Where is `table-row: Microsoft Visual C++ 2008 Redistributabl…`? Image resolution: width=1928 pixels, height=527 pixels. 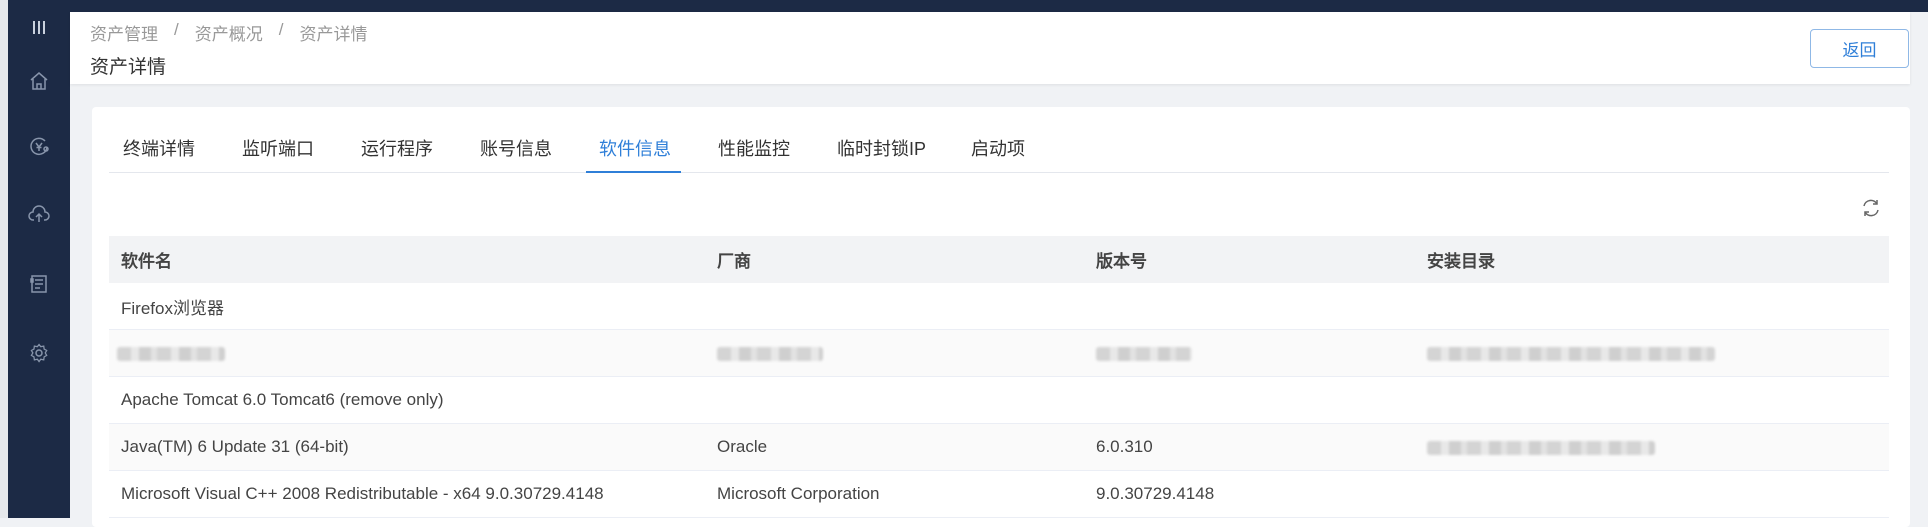 table-row: Microsoft Visual C++ 2008 Redistributabl… is located at coordinates (999, 494).